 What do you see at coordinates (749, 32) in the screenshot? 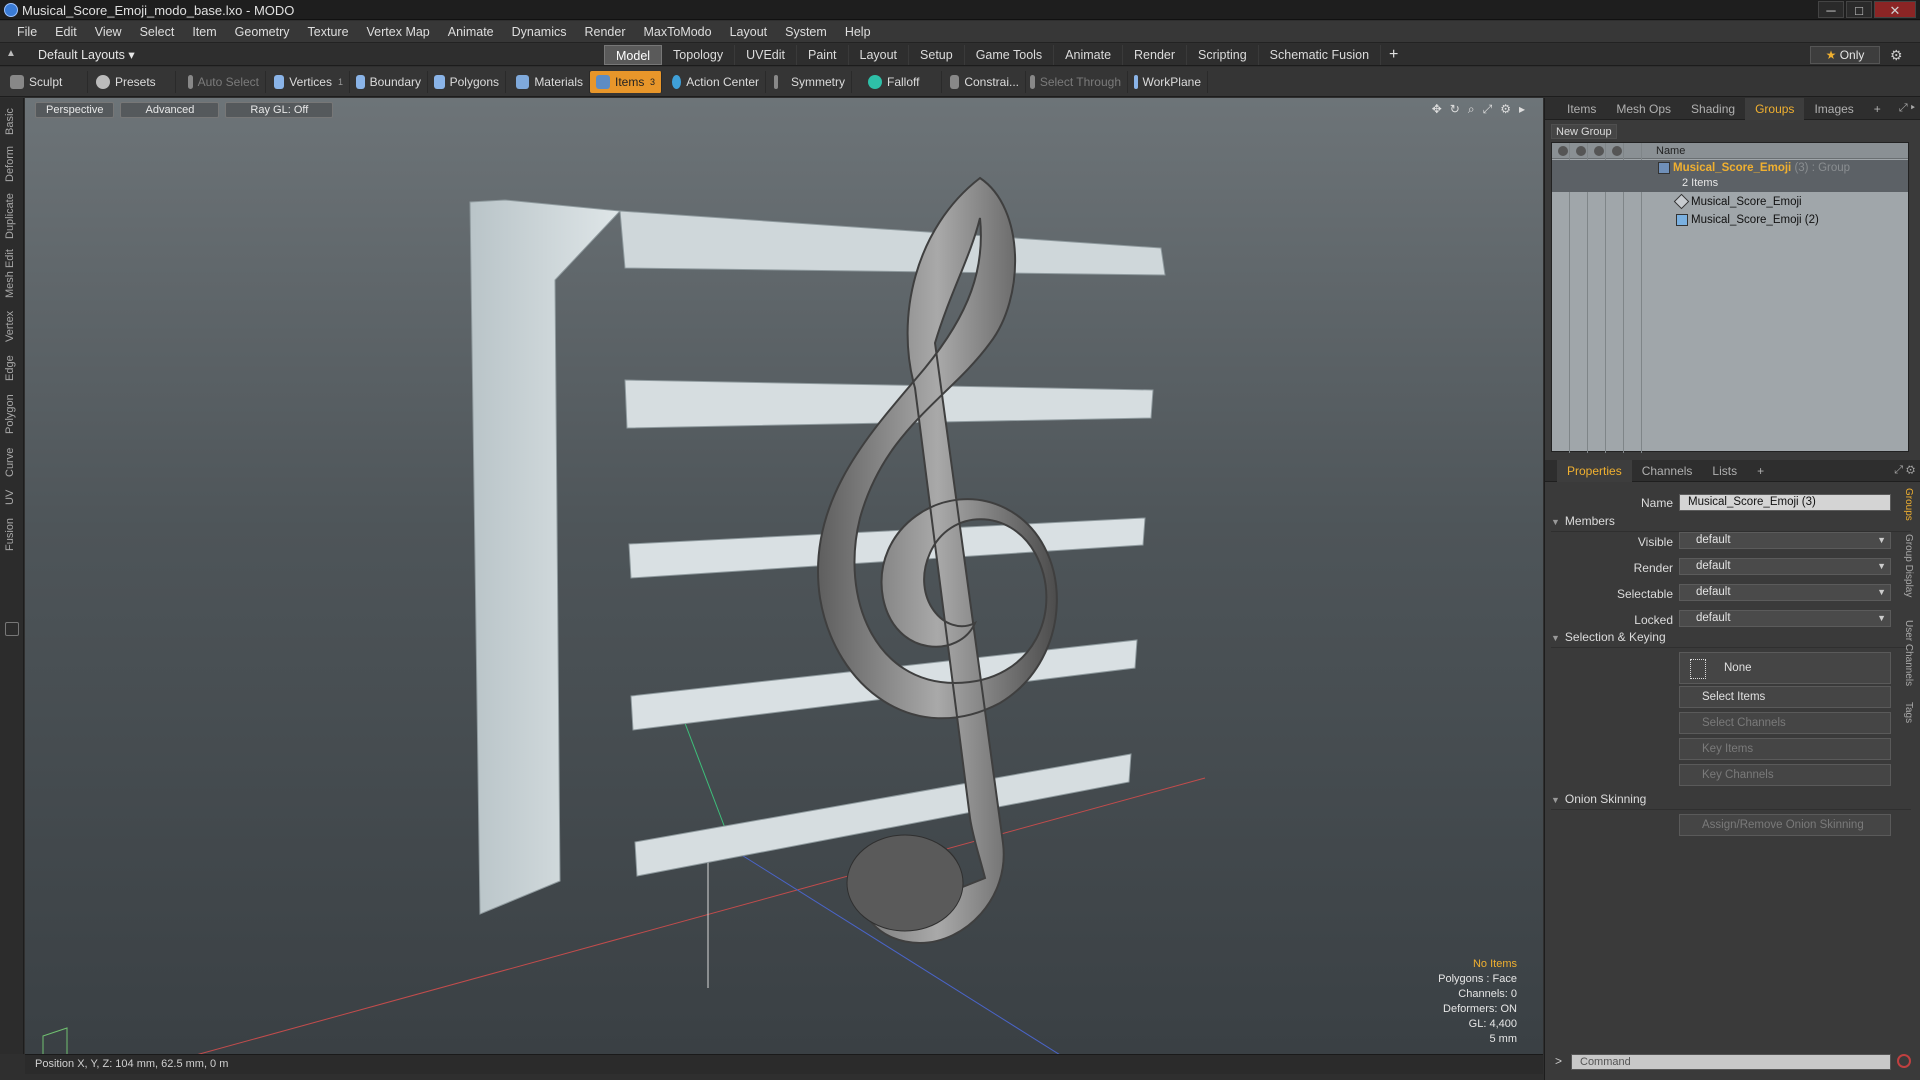
I see `menu-layout: Layout` at bounding box center [749, 32].